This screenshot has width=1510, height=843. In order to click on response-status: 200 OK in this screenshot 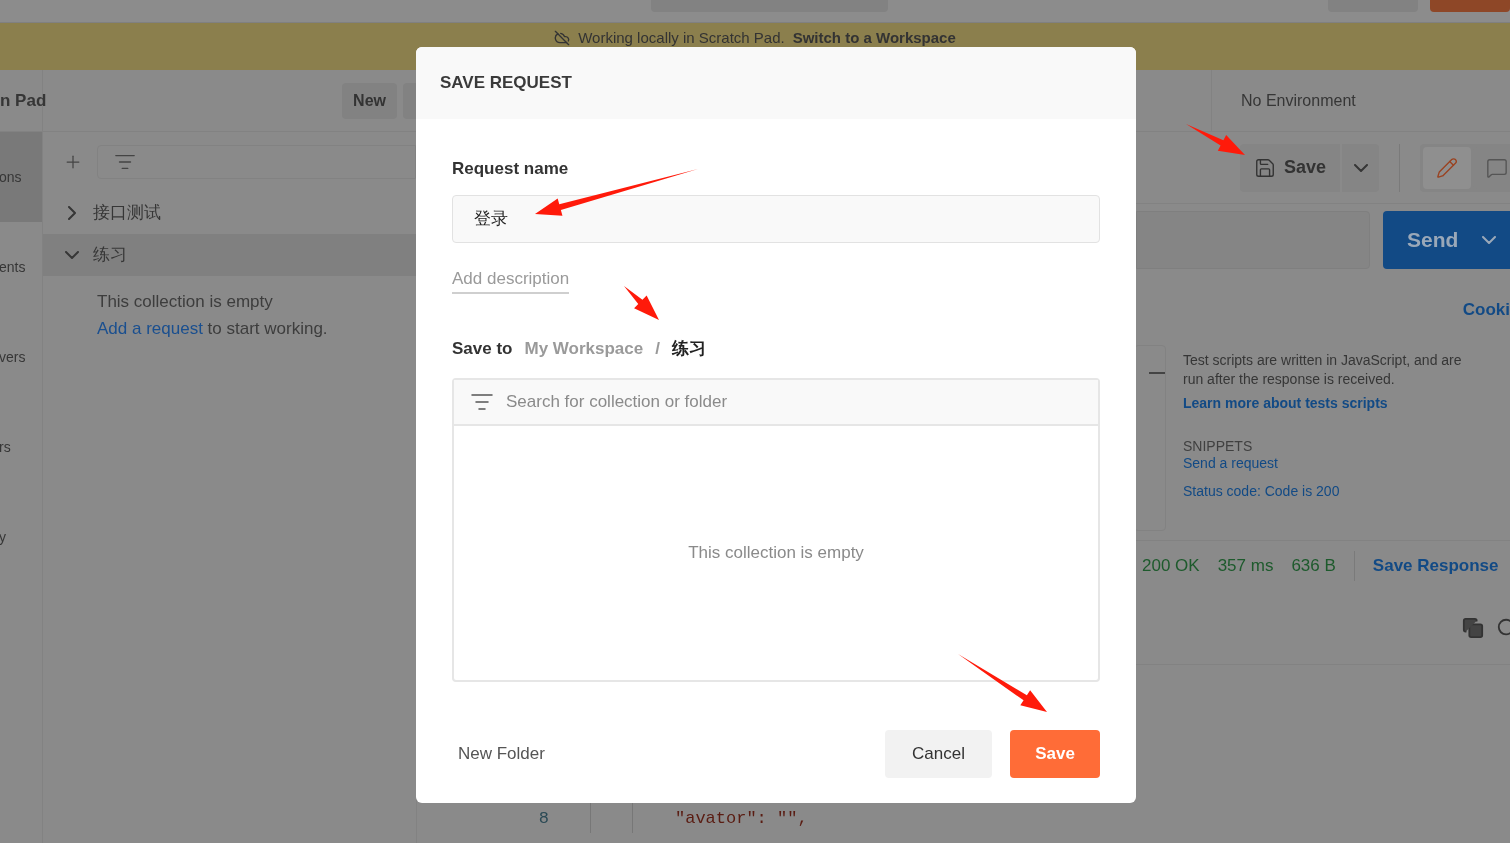, I will do `click(1171, 566)`.